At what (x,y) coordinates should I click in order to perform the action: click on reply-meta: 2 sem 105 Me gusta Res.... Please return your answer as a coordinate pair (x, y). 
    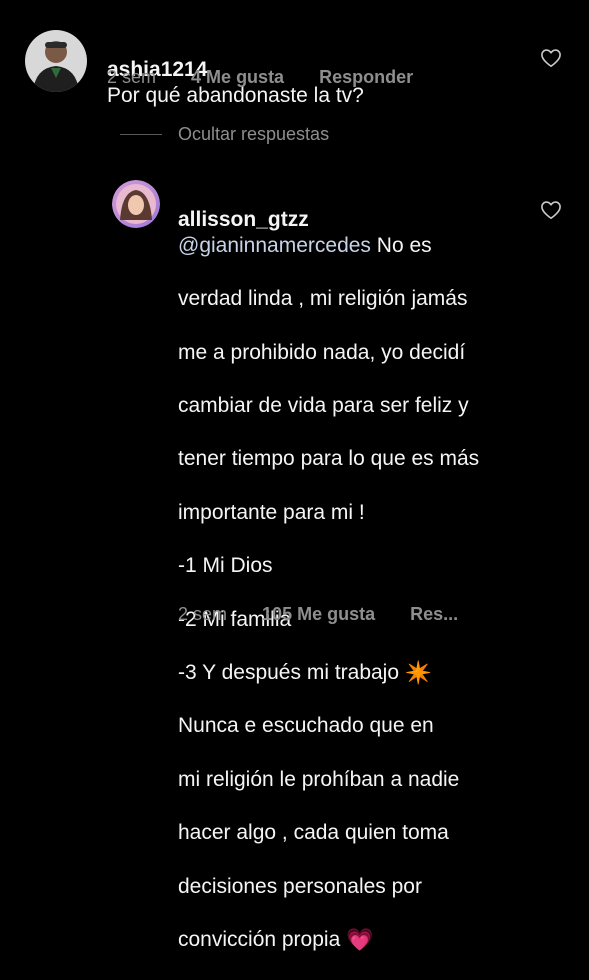
    Looking at the image, I should click on (318, 614).